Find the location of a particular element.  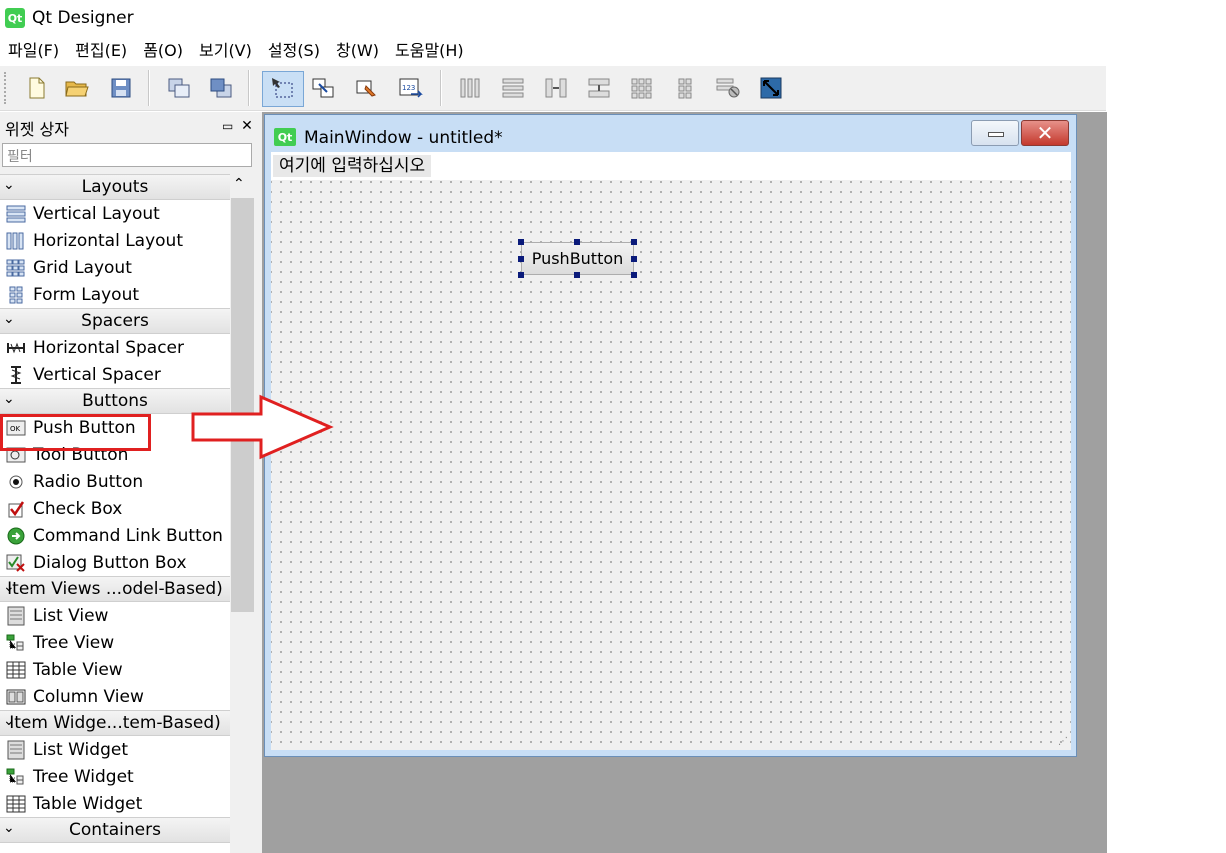

float-dock-icon: ▭ is located at coordinates (227, 126).